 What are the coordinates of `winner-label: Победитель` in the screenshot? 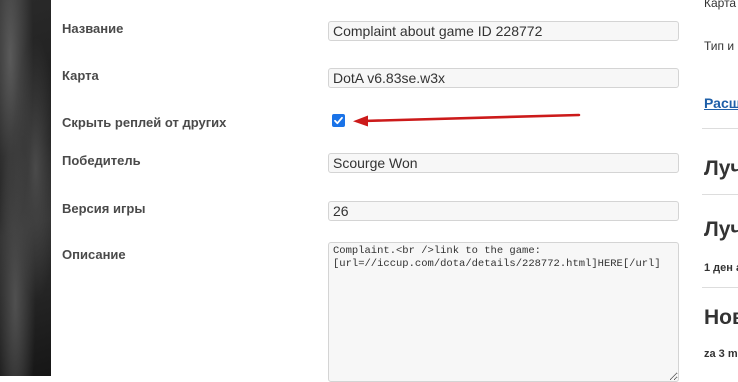 It's located at (101, 160).